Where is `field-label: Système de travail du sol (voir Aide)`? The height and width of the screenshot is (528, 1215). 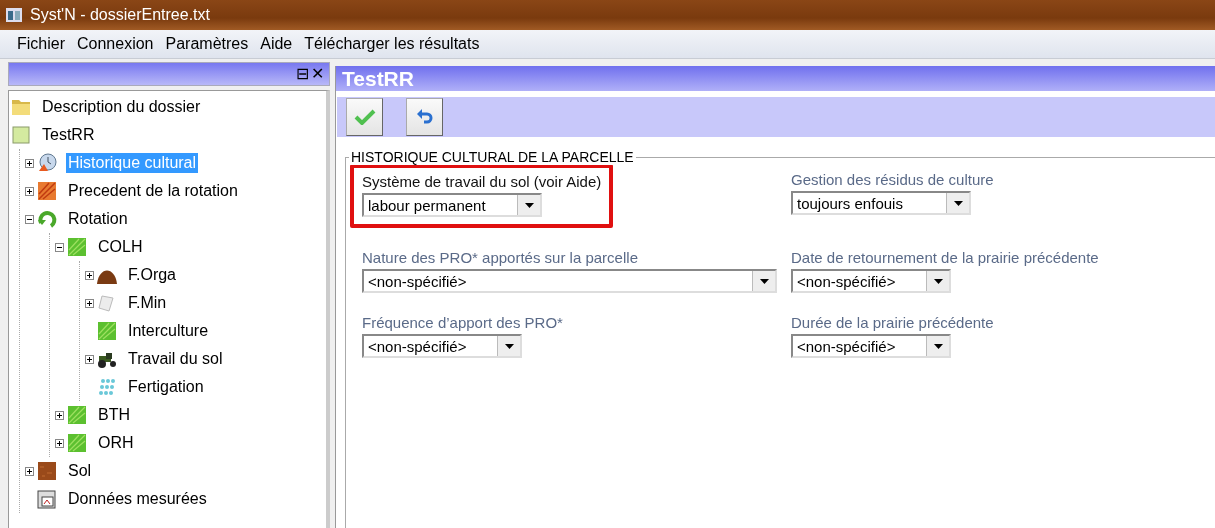 field-label: Système de travail du sol (voir Aide) is located at coordinates (482, 181).